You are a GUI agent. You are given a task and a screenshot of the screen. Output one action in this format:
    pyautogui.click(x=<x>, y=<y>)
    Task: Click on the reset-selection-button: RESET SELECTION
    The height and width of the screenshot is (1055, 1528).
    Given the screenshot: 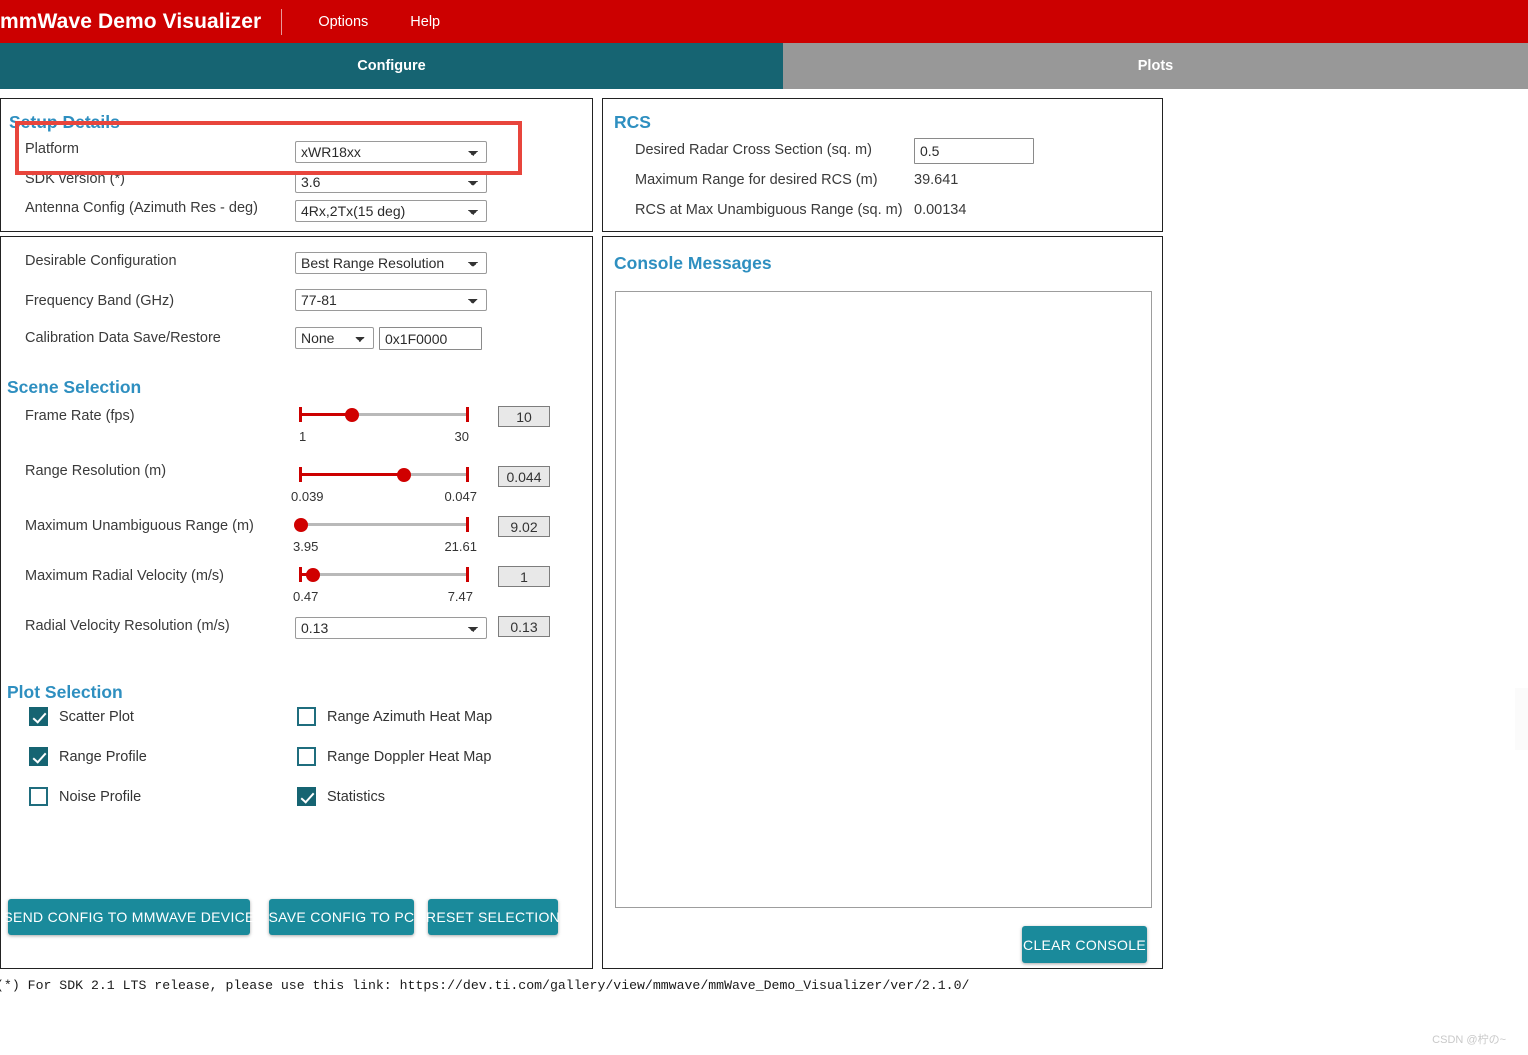 What is the action you would take?
    pyautogui.click(x=493, y=917)
    